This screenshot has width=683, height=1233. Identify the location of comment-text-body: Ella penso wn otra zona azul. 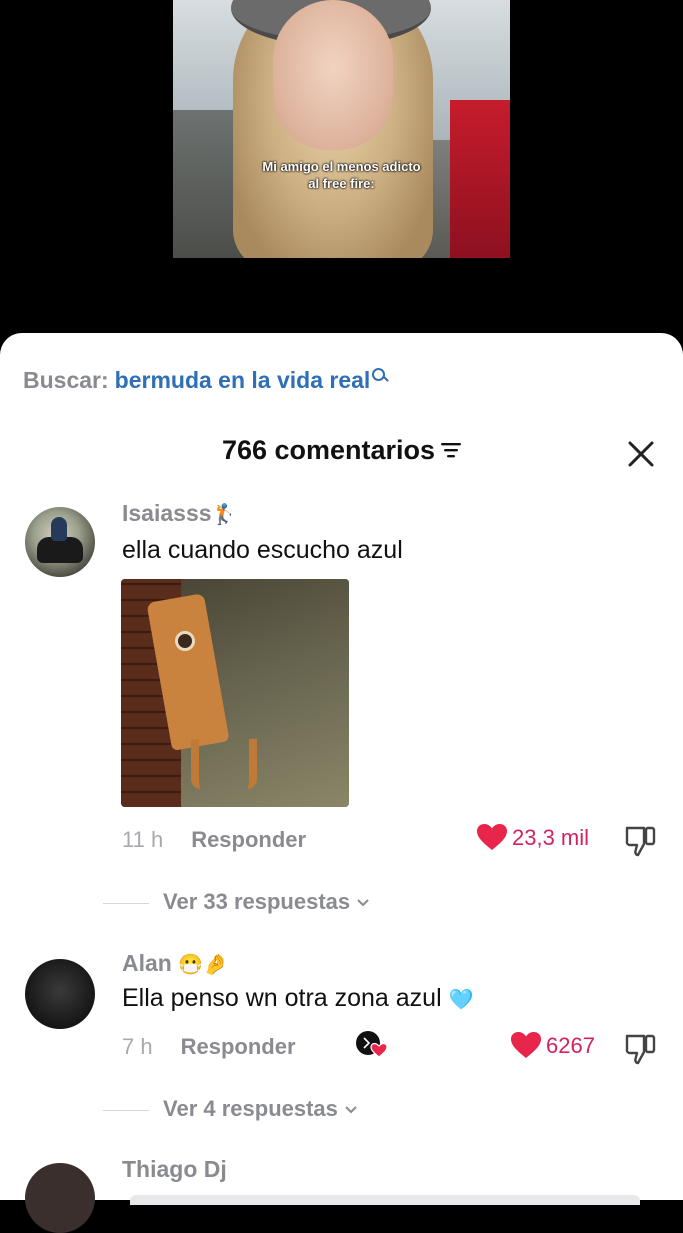
(282, 998).